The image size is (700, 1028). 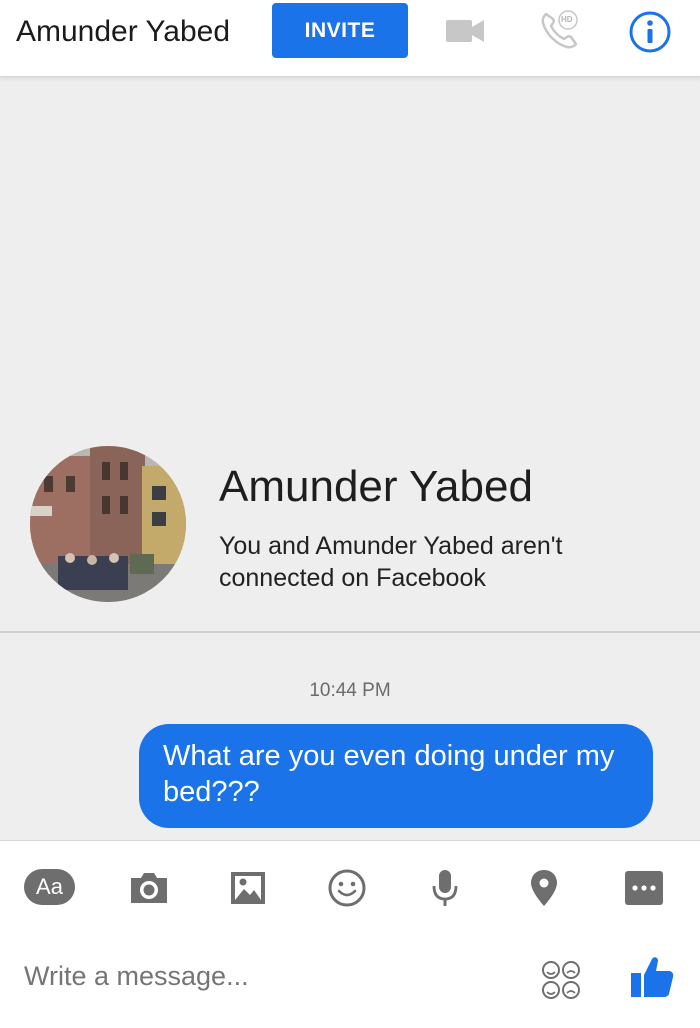 What do you see at coordinates (350, 632) in the screenshot?
I see `divider` at bounding box center [350, 632].